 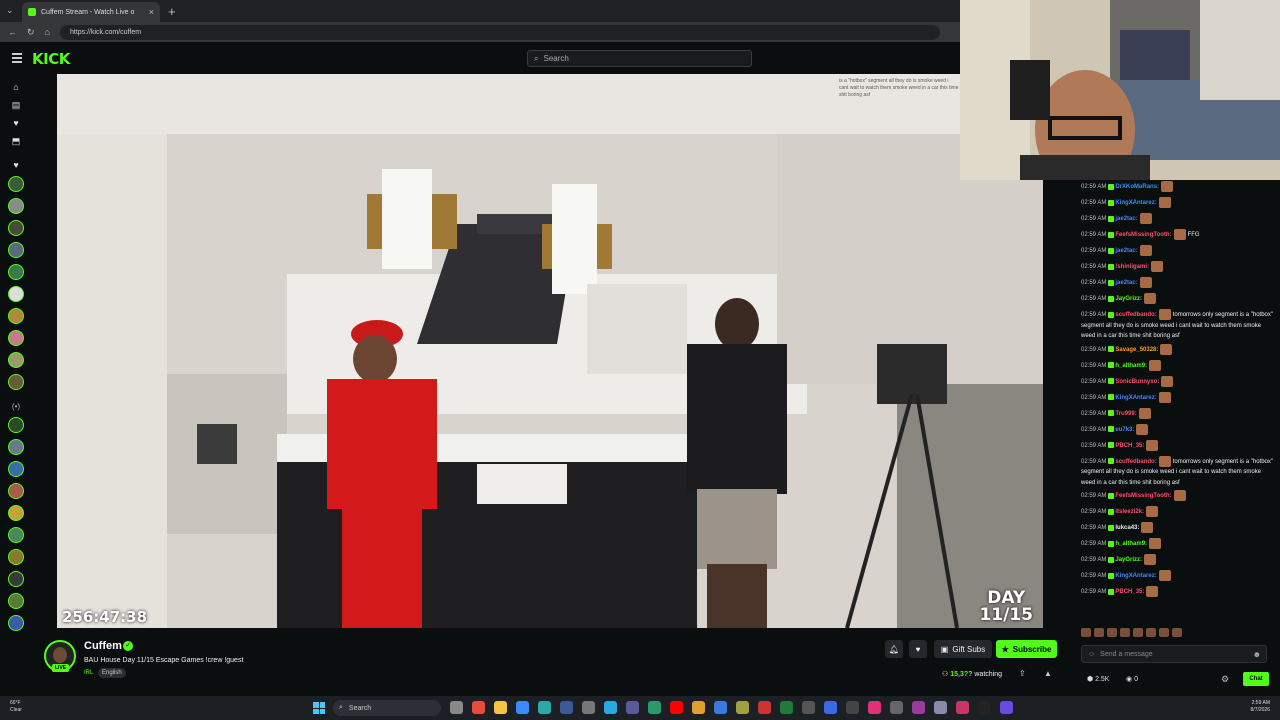 I want to click on tab-menu-icon: ⌄, so click(x=10, y=10).